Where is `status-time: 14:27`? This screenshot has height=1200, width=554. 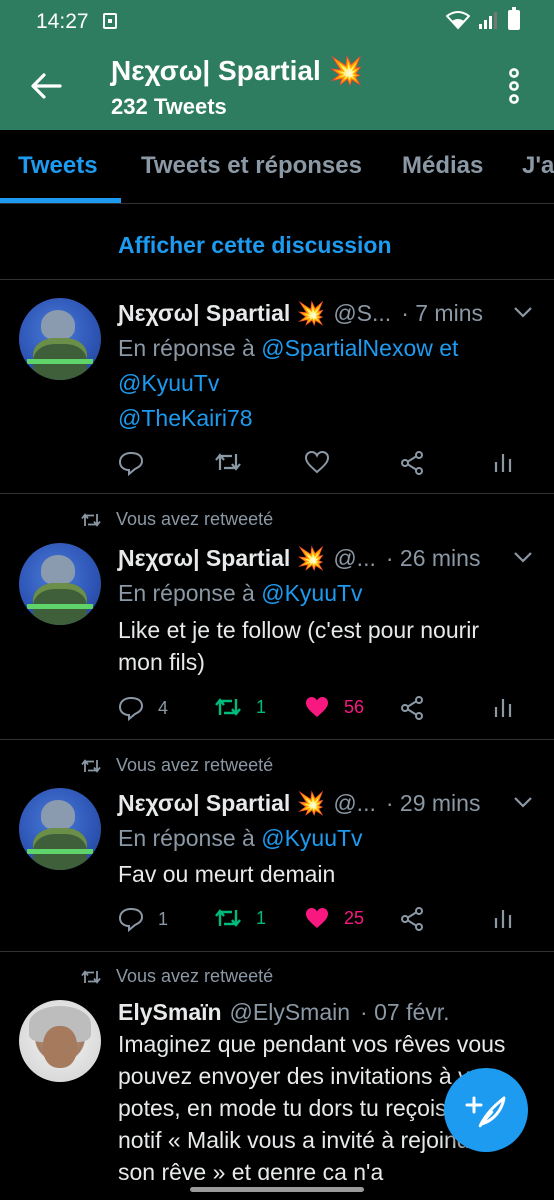
status-time: 14:27 is located at coordinates (62, 21).